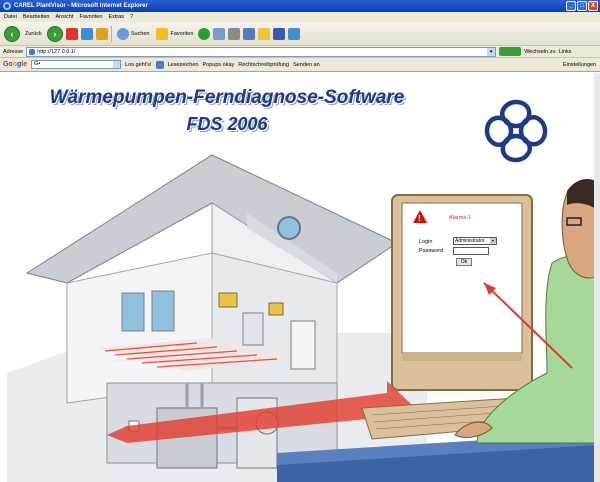 The image size is (600, 482). I want to click on home-icon, so click(101, 33).